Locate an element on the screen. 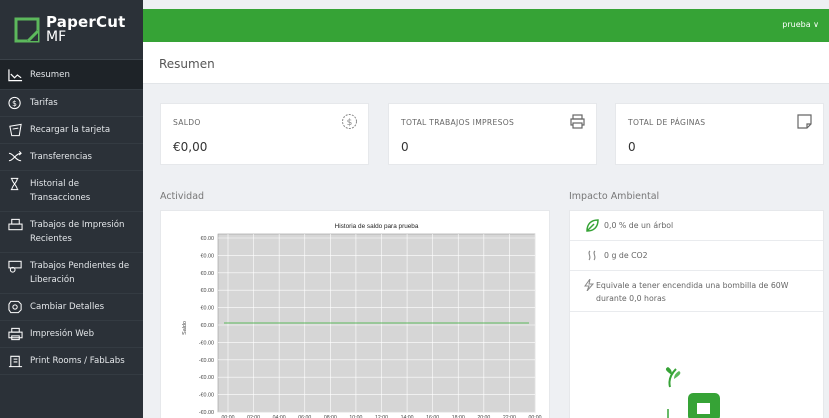 This screenshot has width=829, height=418. total-jobs-value: 0 is located at coordinates (405, 147).